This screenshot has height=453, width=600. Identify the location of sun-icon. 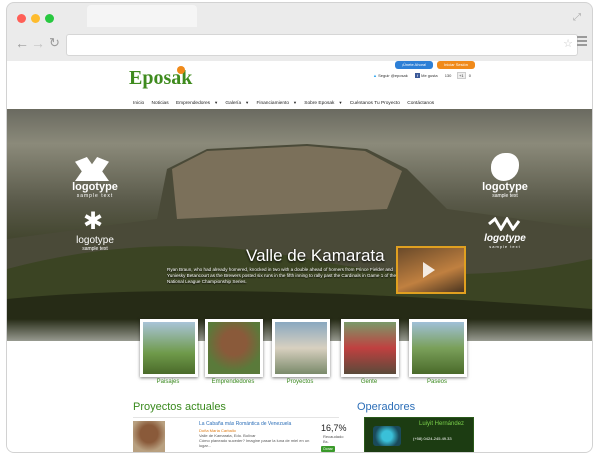
(181, 70).